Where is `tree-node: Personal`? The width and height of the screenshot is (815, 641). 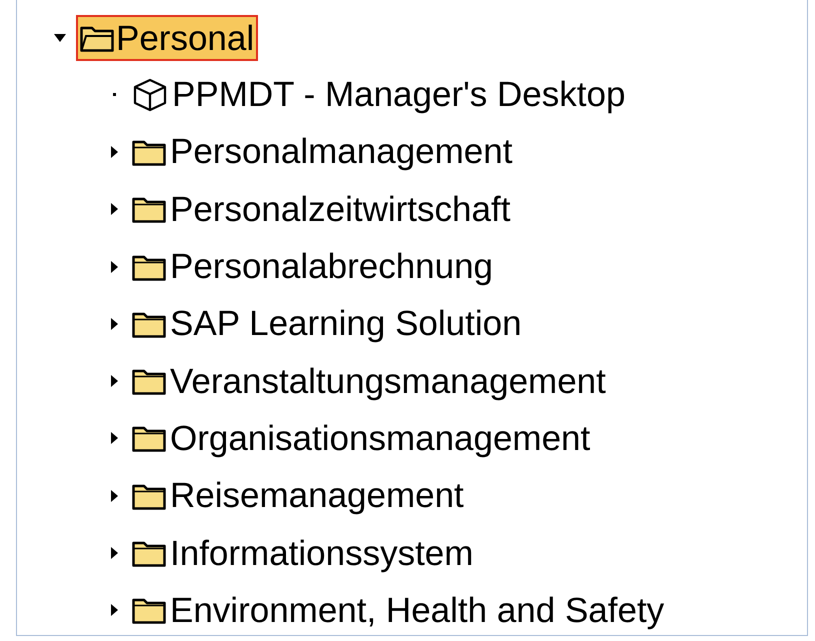
tree-node: Personal is located at coordinates (167, 38).